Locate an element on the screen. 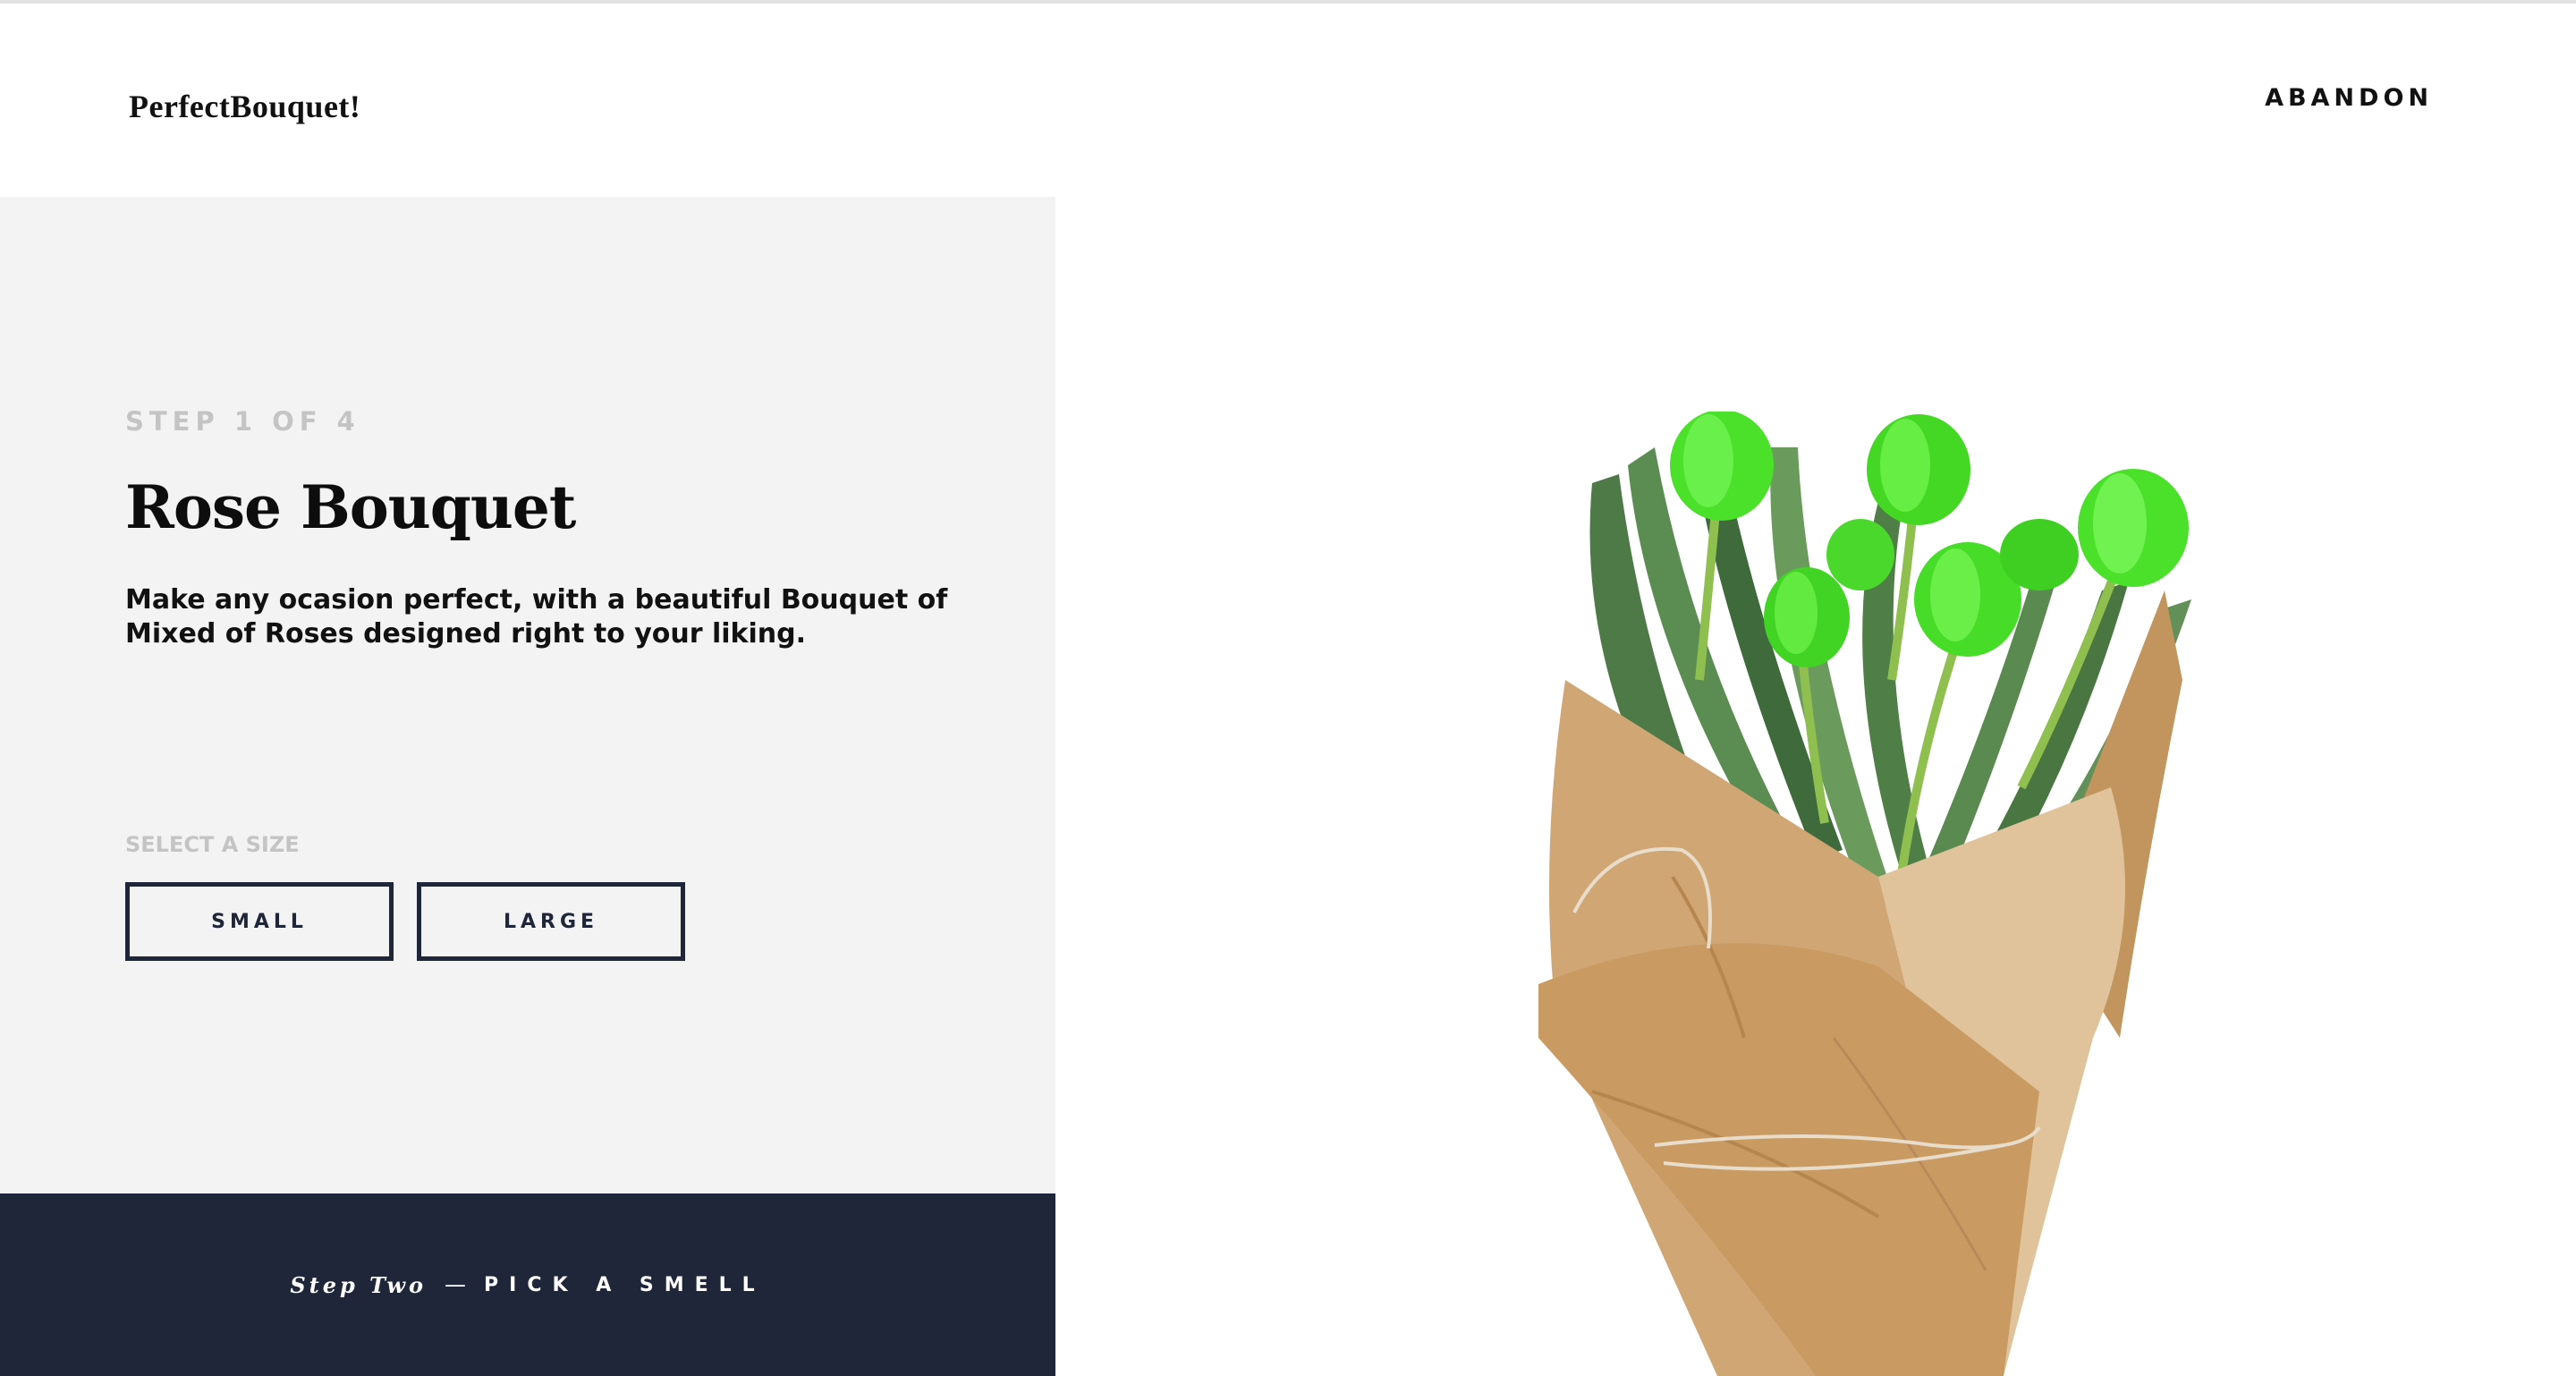 The height and width of the screenshot is (1376, 2576). brand-logo: PerfectBouquet! is located at coordinates (244, 107).